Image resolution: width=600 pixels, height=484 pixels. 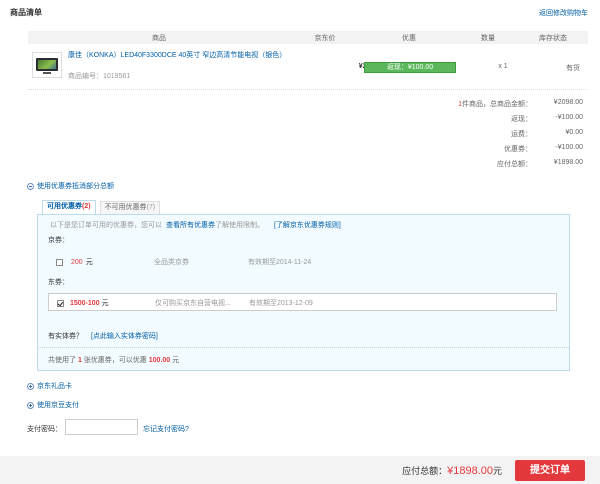 What do you see at coordinates (125, 207) in the screenshot?
I see `tab-unavailable-label: 不可用优惠券` at bounding box center [125, 207].